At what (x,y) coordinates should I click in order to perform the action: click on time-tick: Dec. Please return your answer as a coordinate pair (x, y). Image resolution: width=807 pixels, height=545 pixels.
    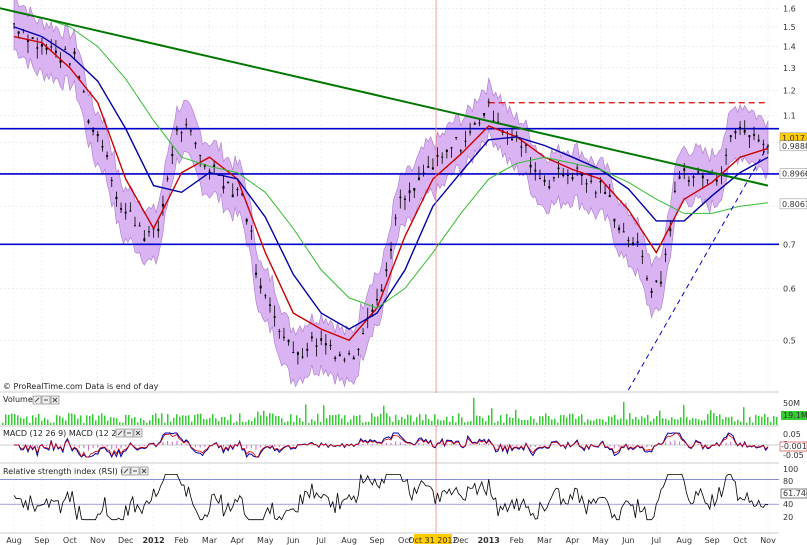
    Looking at the image, I should click on (125, 540).